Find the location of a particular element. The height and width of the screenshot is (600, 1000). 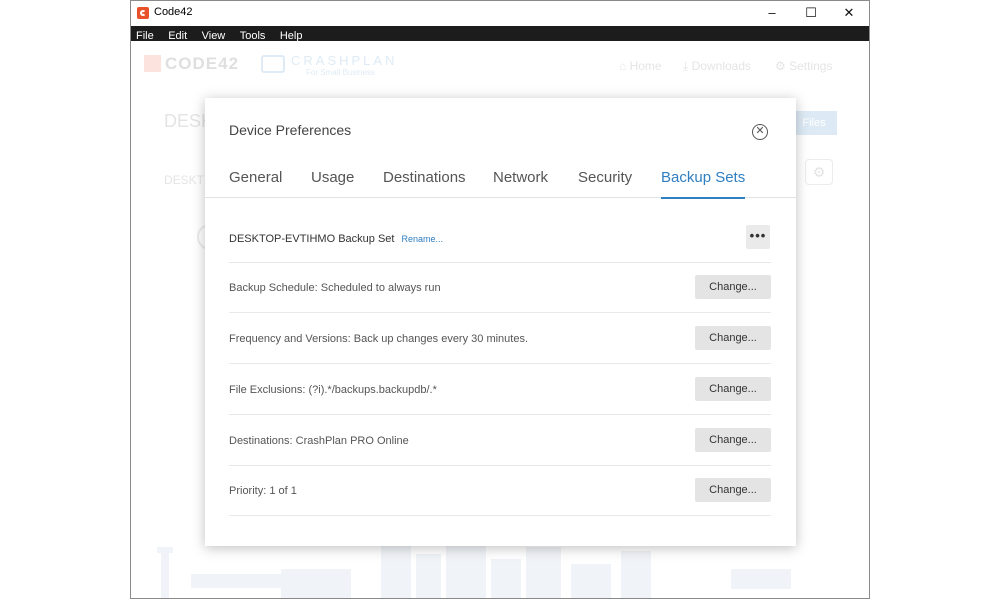

nav-home: ⌂ Home is located at coordinates (640, 66).